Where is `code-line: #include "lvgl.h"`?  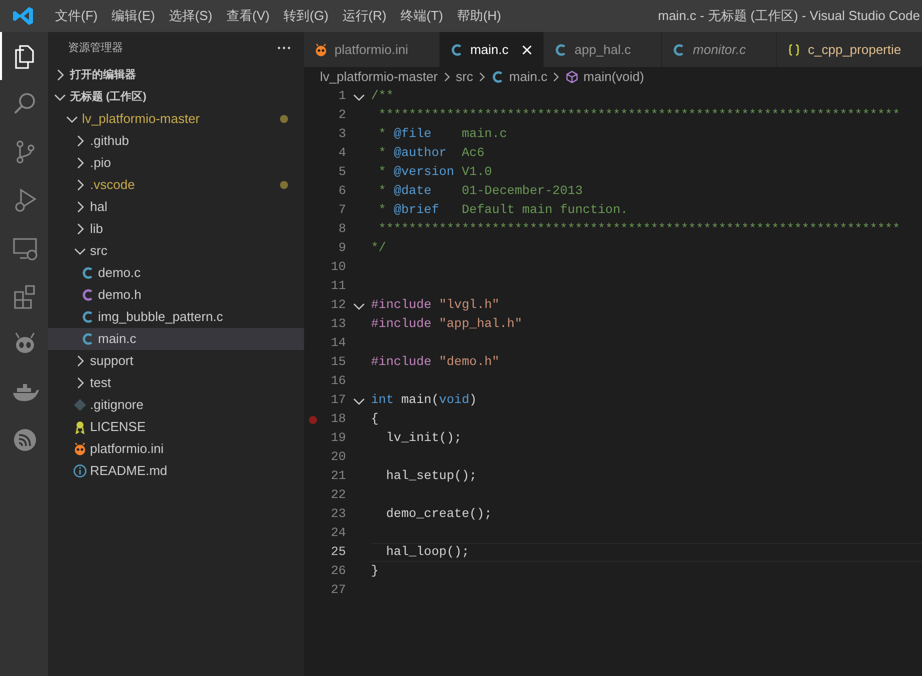
code-line: #include "lvgl.h" is located at coordinates (435, 305).